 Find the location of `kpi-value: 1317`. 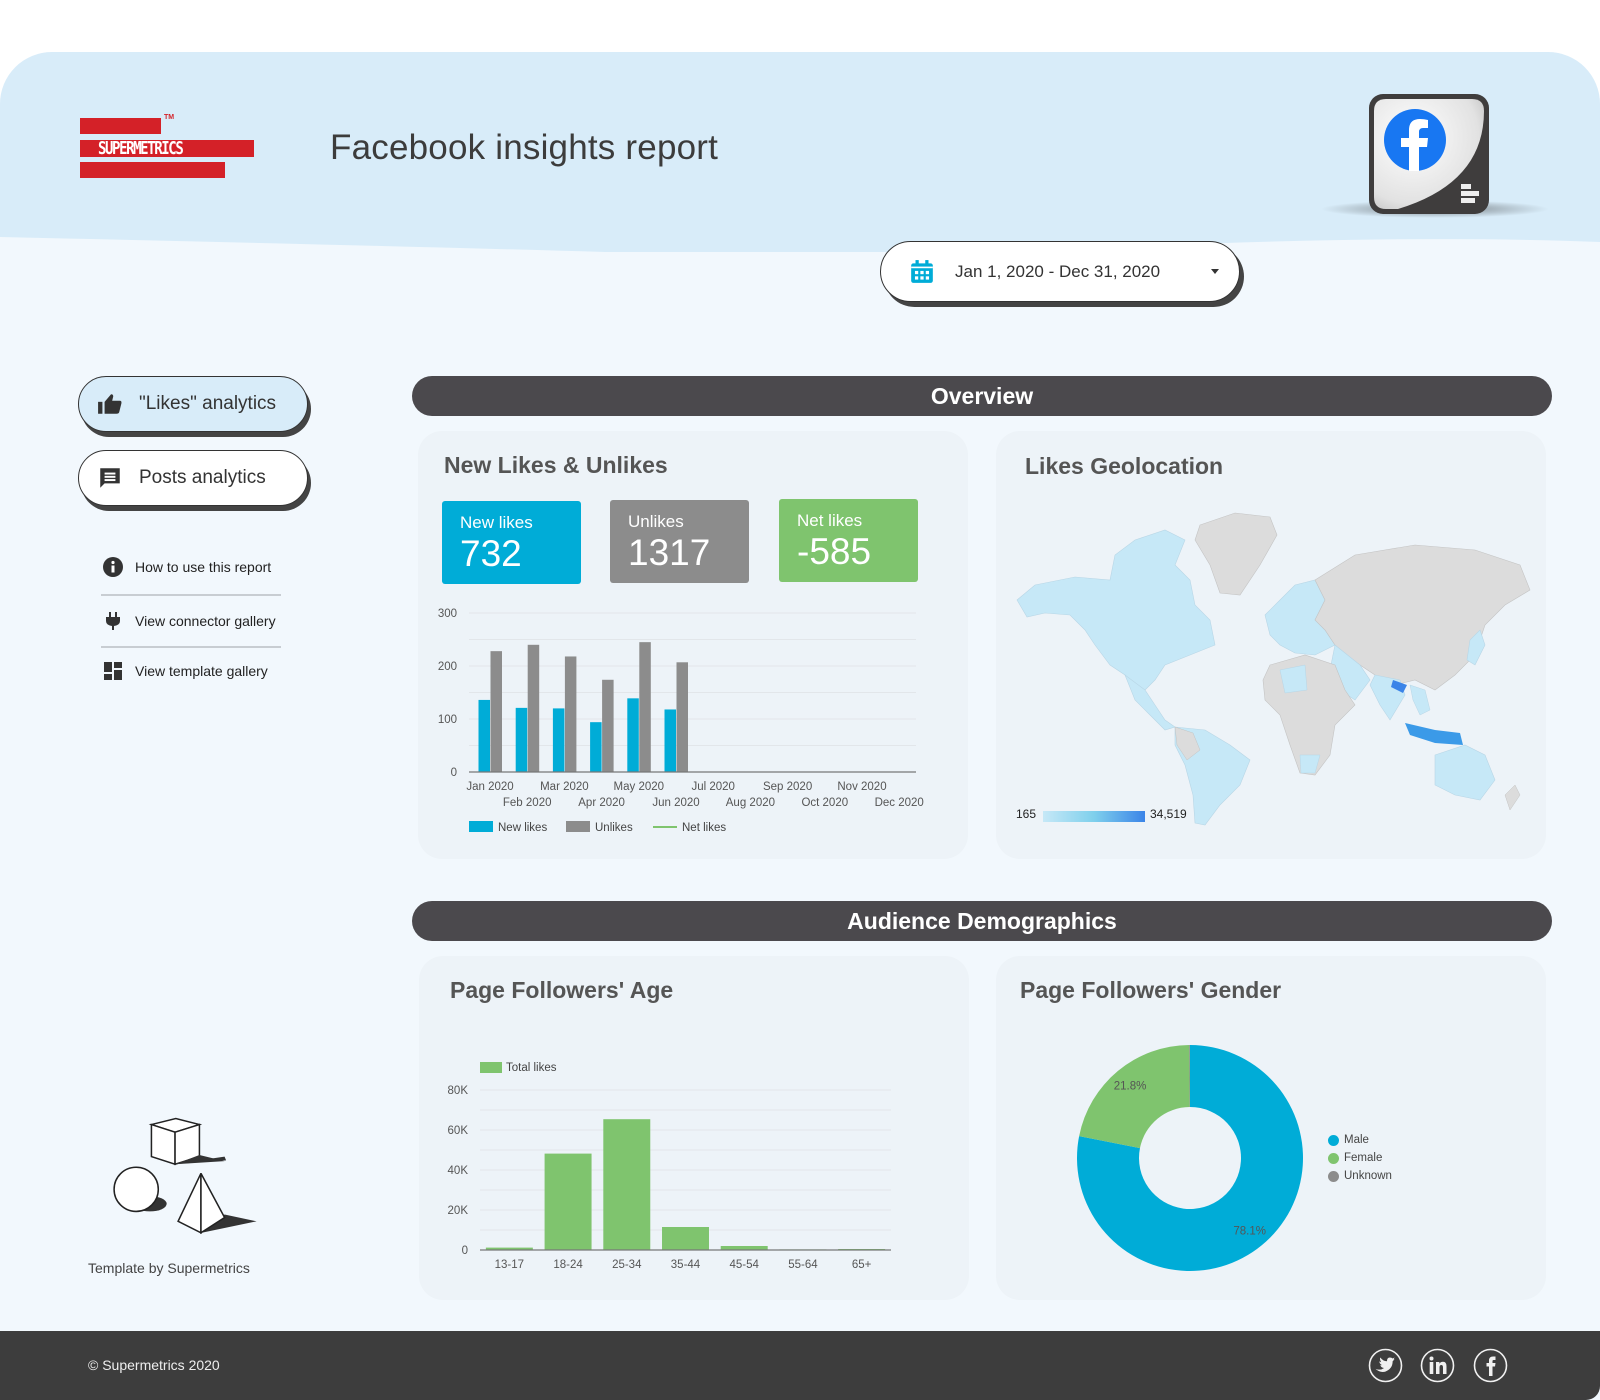

kpi-value: 1317 is located at coordinates (669, 552).